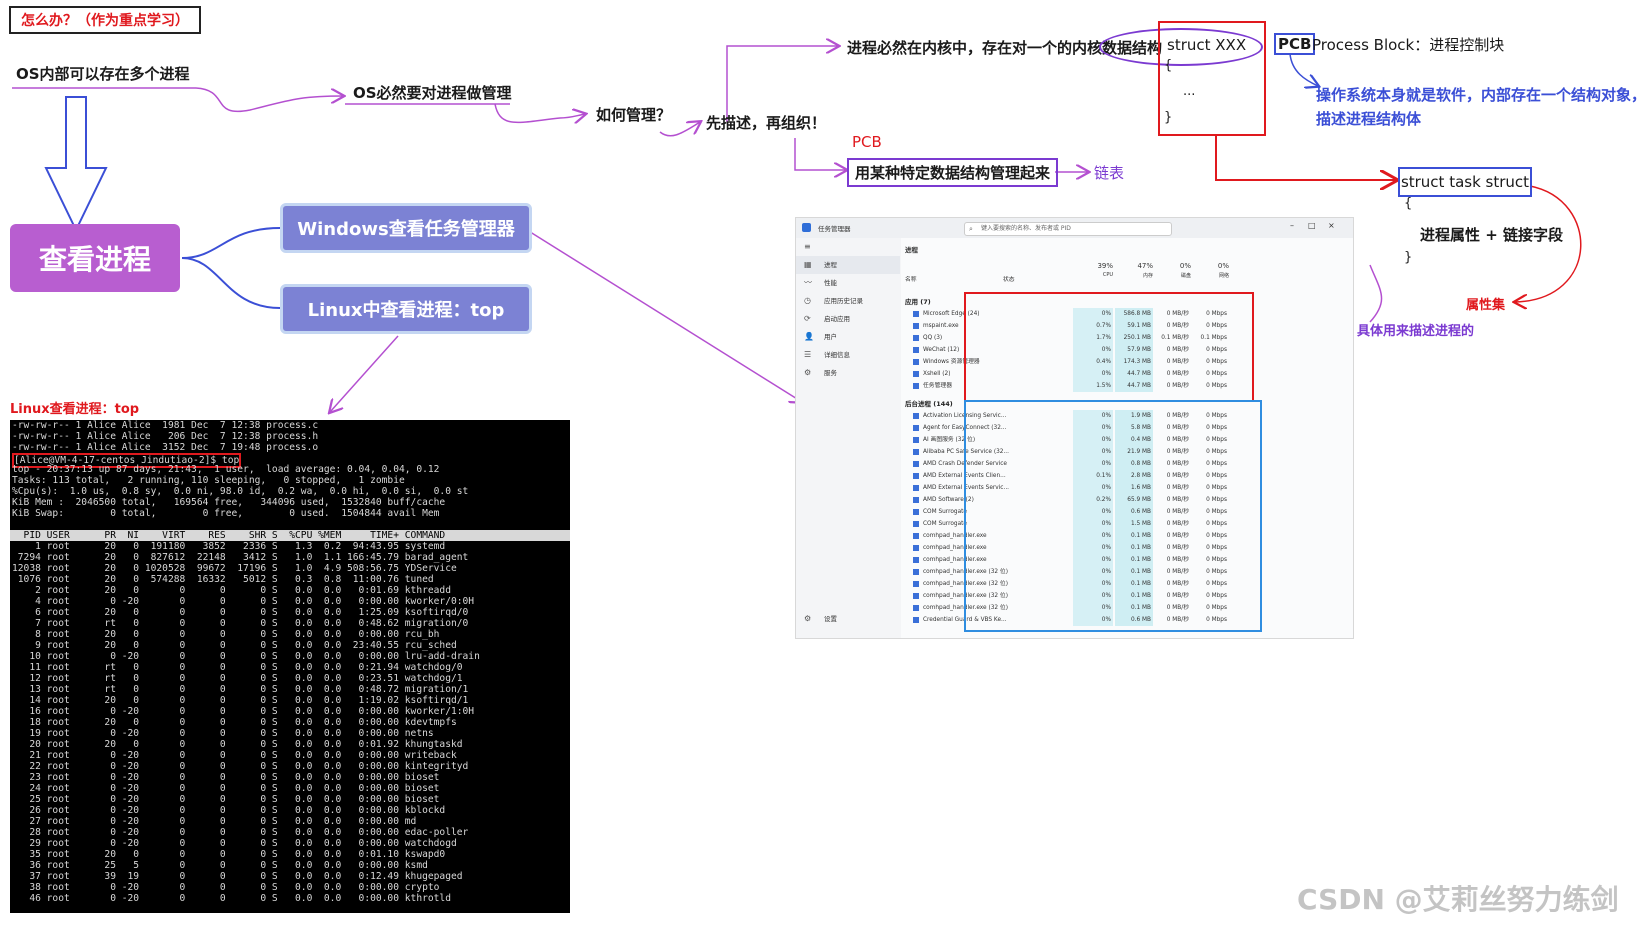 The width and height of the screenshot is (1640, 925). What do you see at coordinates (1331, 225) in the screenshot?
I see `close-icon: ×` at bounding box center [1331, 225].